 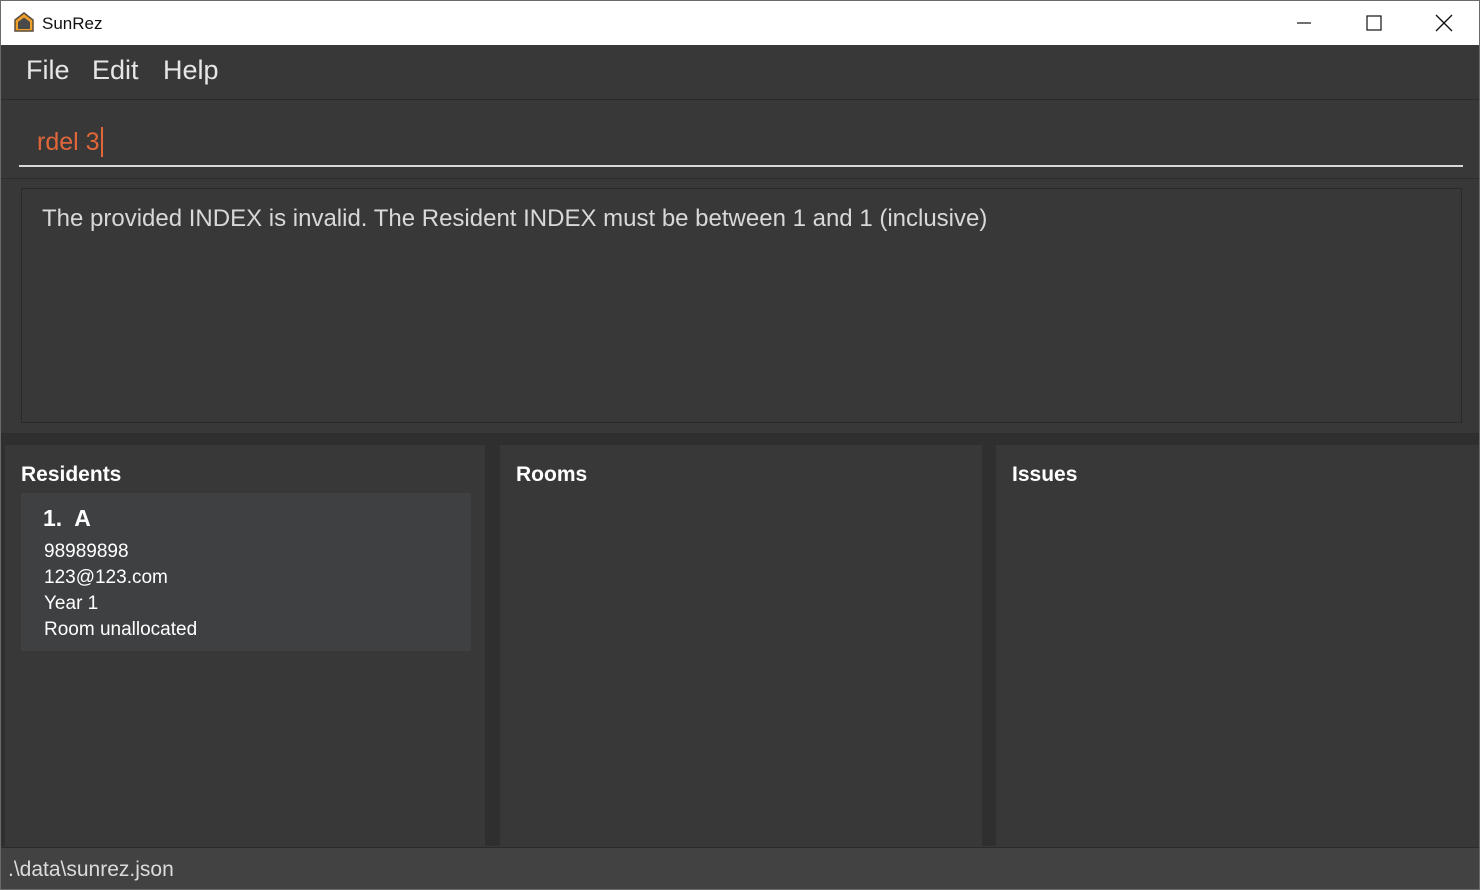 What do you see at coordinates (91, 869) in the screenshot?
I see `data-file-path: .\data\sunrez.json` at bounding box center [91, 869].